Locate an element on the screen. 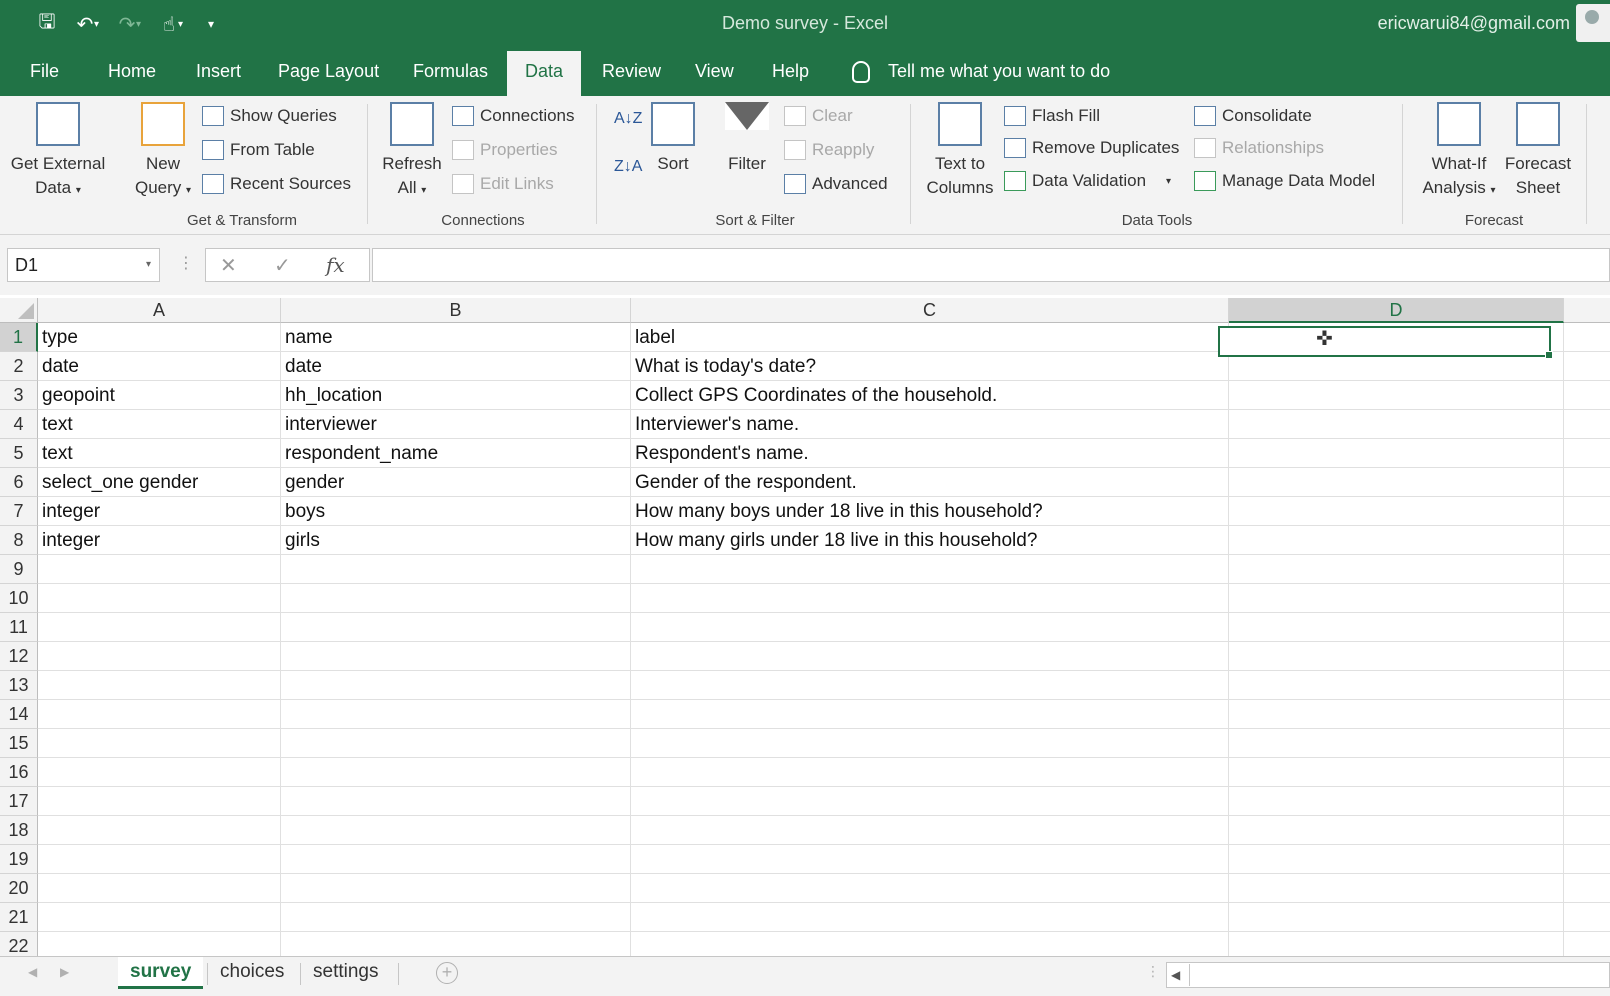 This screenshot has height=996, width=1610. sheet-tab-settings: settings is located at coordinates (345, 973).